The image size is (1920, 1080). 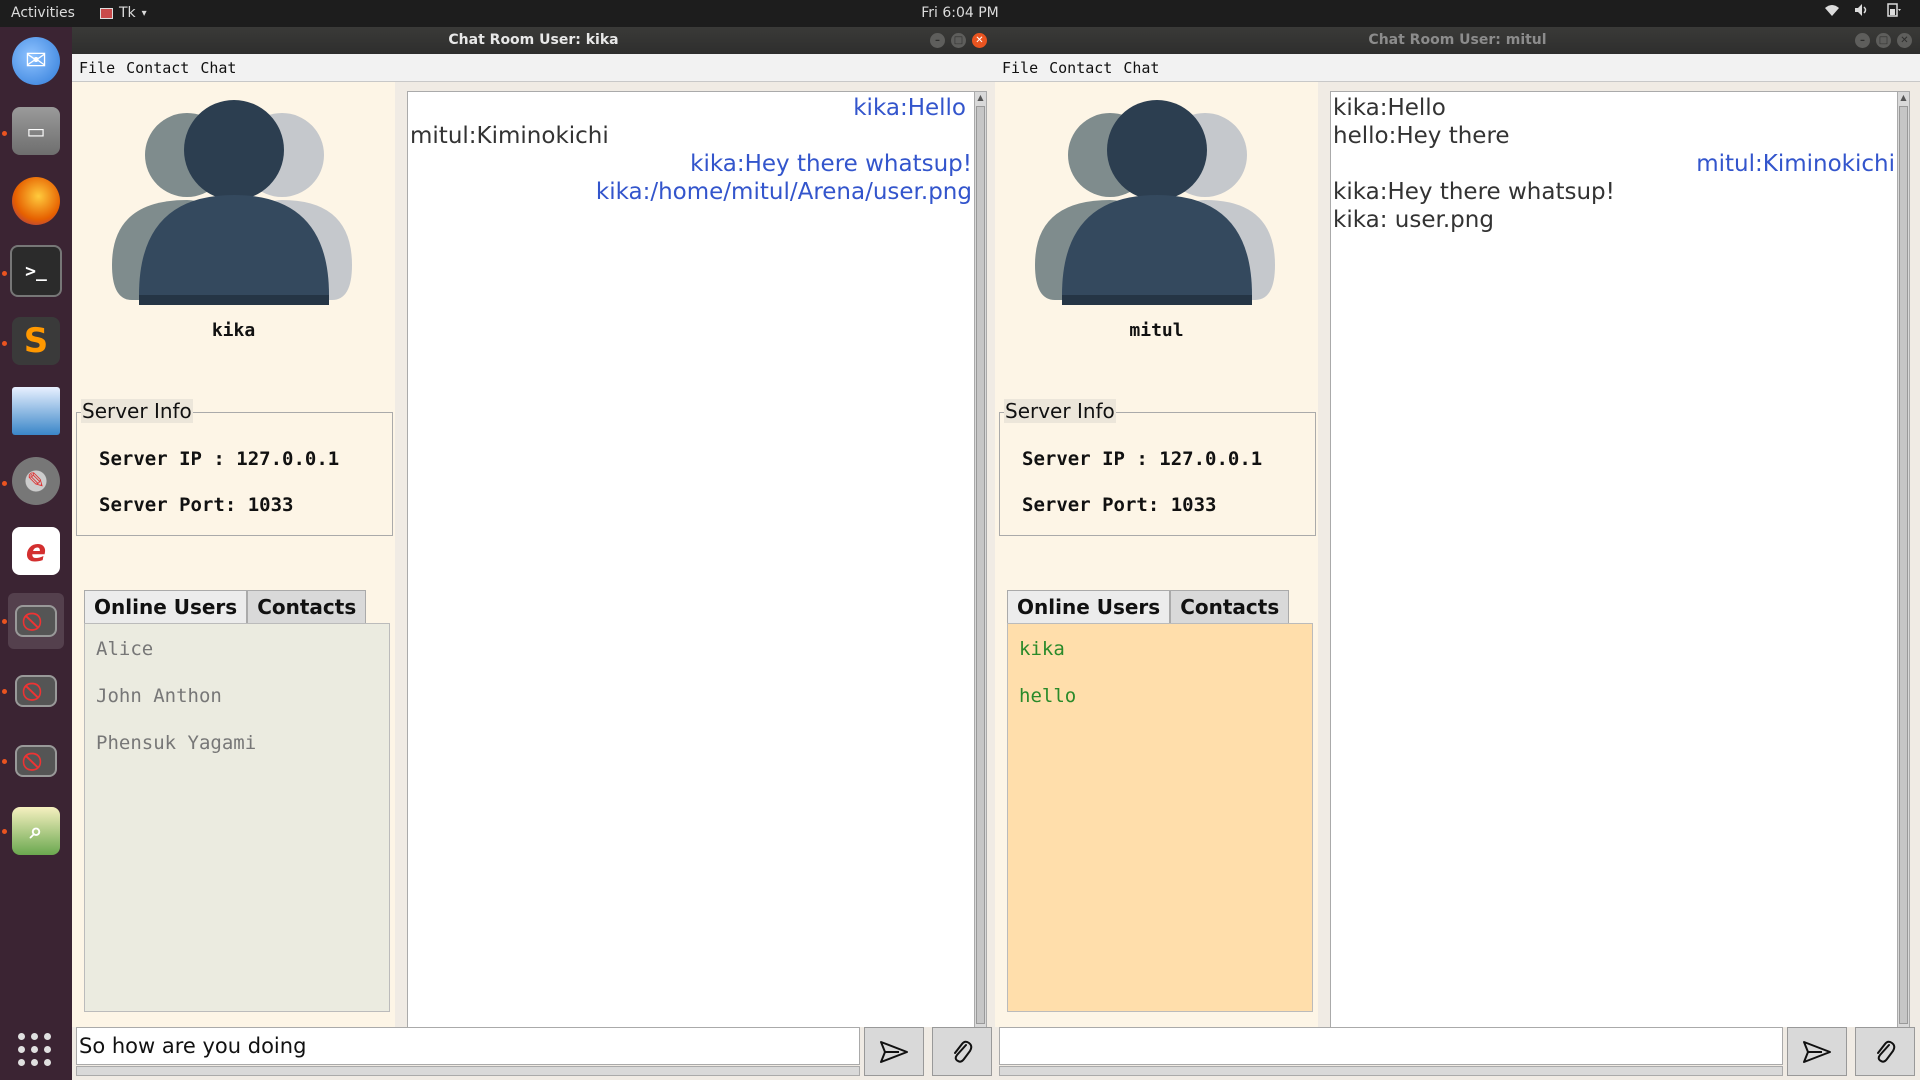 What do you see at coordinates (36, 61) in the screenshot?
I see `dock-thunderbird: ✉` at bounding box center [36, 61].